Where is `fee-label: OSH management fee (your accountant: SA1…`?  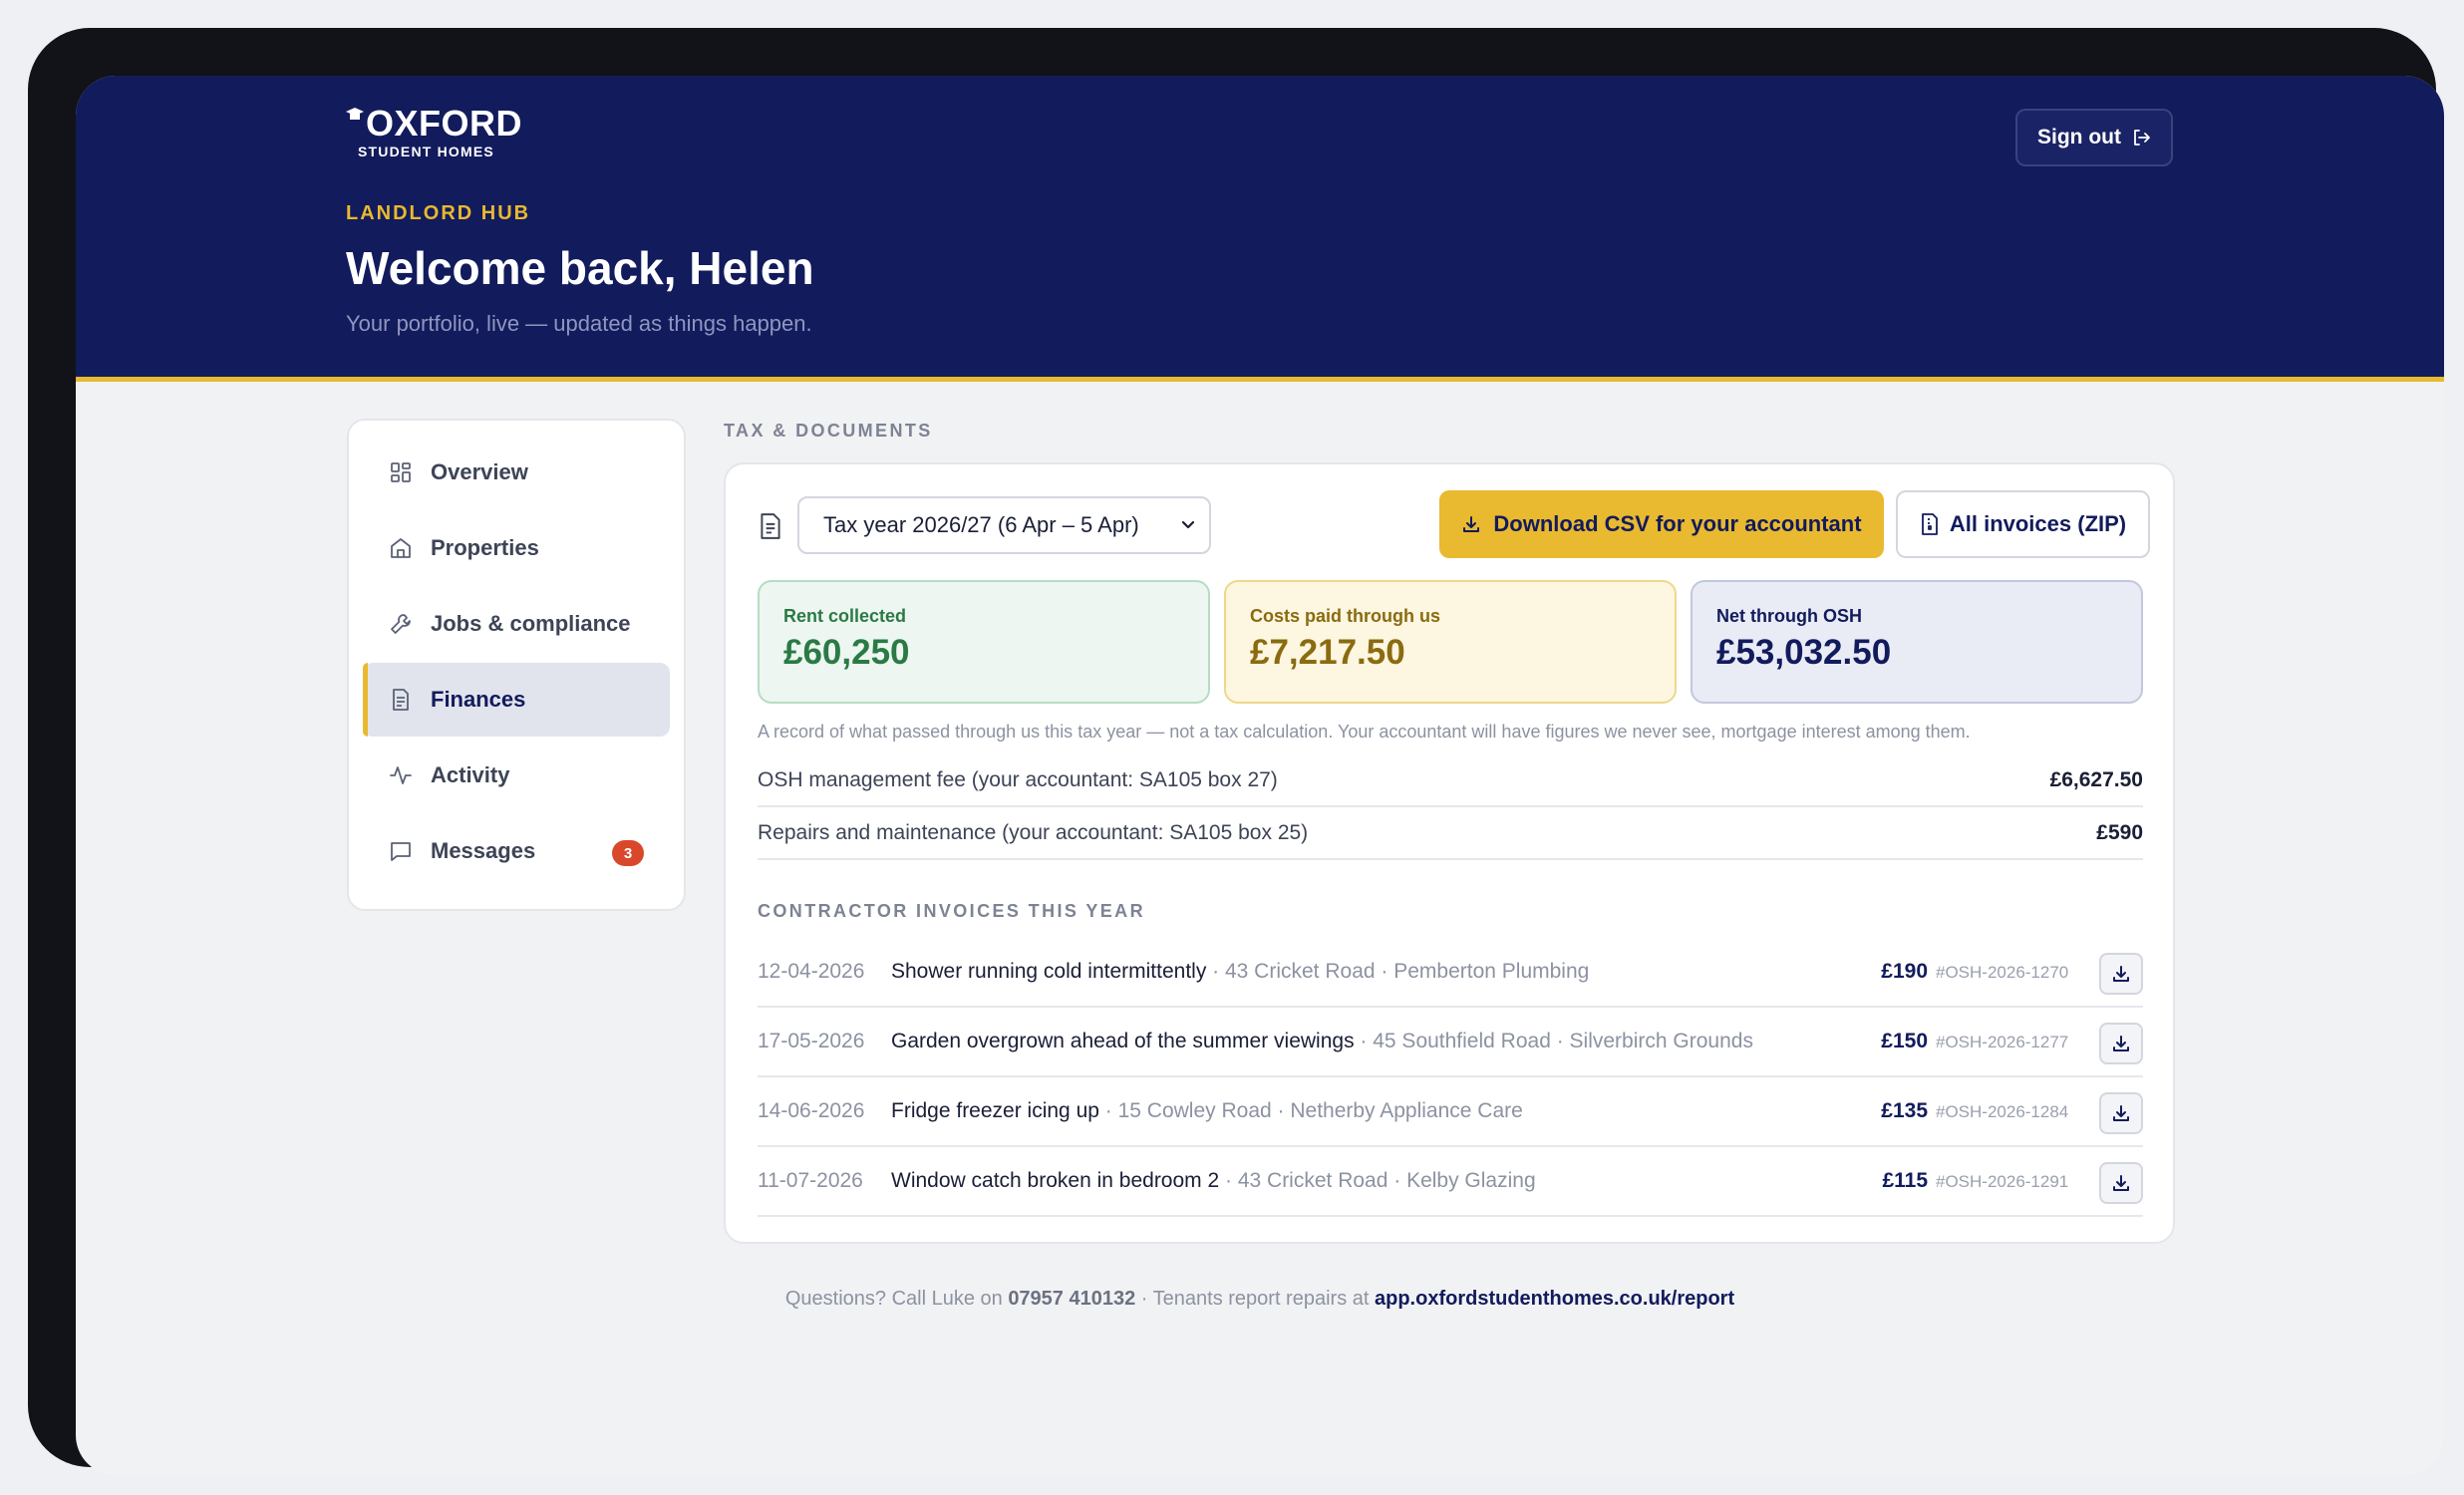 fee-label: OSH management fee (your accountant: SA1… is located at coordinates (1018, 779).